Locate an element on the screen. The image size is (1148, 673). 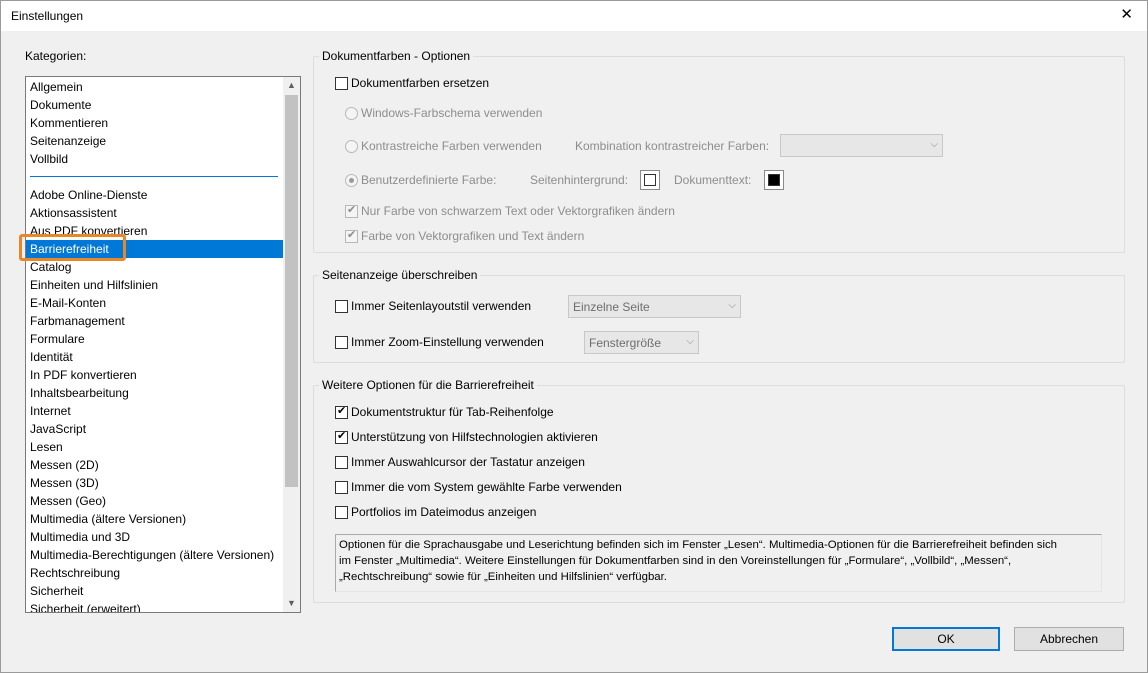
page-display-group is located at coordinates (719, 319).